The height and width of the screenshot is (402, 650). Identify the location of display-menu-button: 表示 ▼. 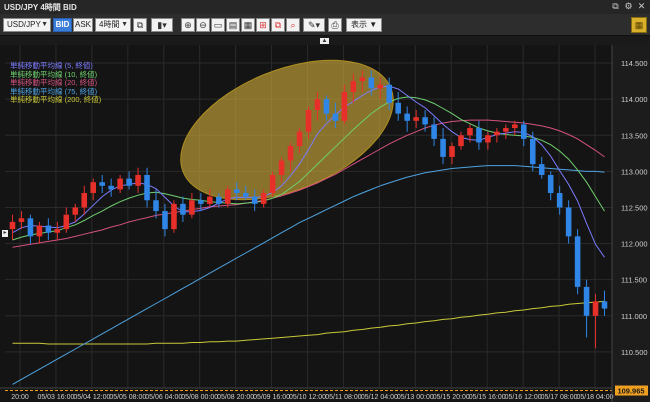
(364, 25).